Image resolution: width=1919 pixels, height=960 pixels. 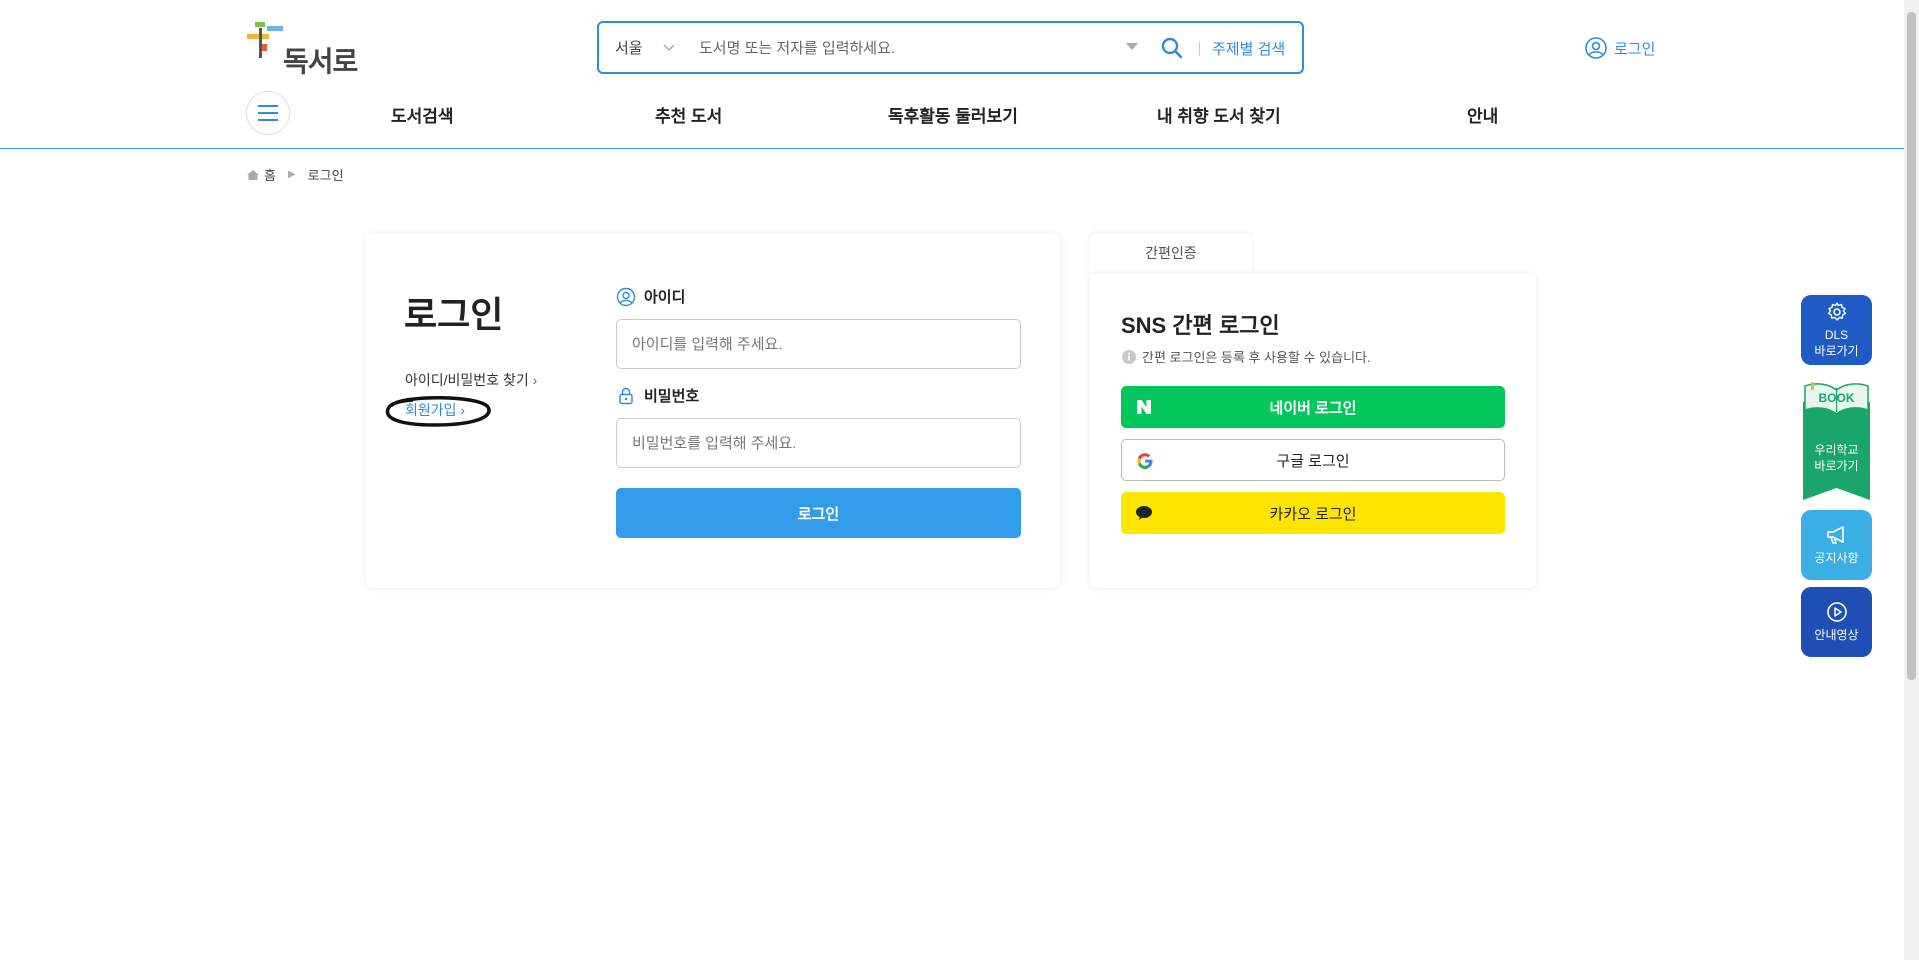 I want to click on logo-flags-icon, so click(x=265, y=40).